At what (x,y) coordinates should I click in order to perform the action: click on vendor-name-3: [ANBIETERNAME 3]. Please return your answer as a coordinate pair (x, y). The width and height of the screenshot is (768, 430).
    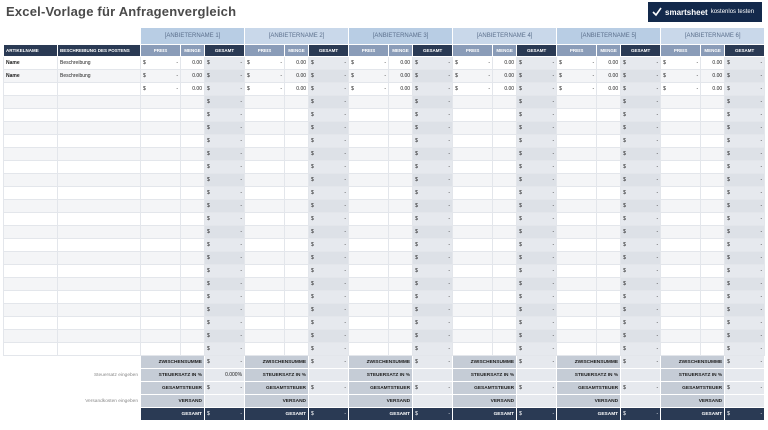
    Looking at the image, I should click on (401, 36).